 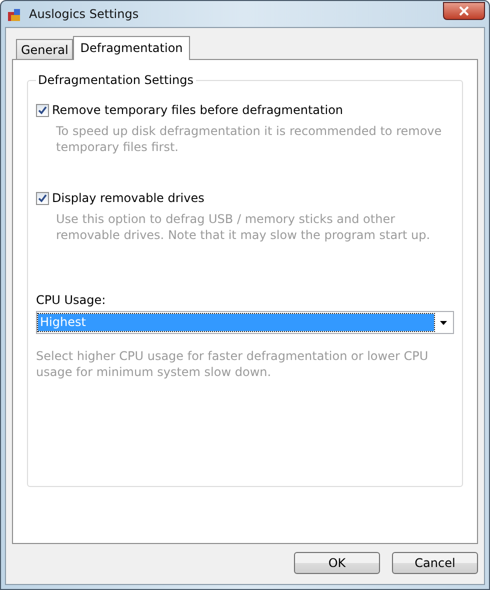 I want to click on checkbox-label: Display removable drives, so click(x=128, y=198).